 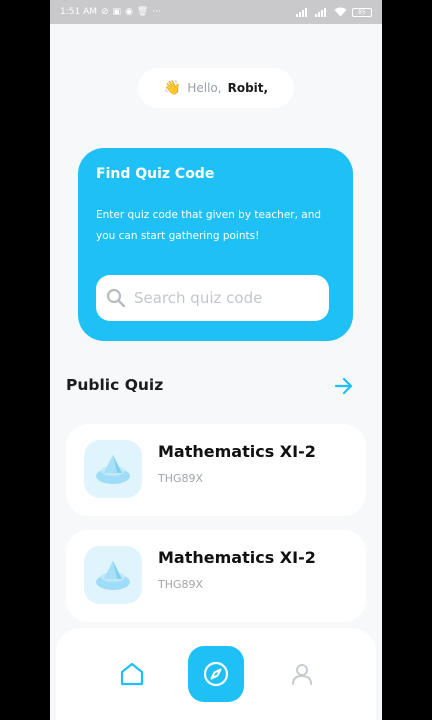 I want to click on waving-hand-icon: 👋, so click(x=172, y=88).